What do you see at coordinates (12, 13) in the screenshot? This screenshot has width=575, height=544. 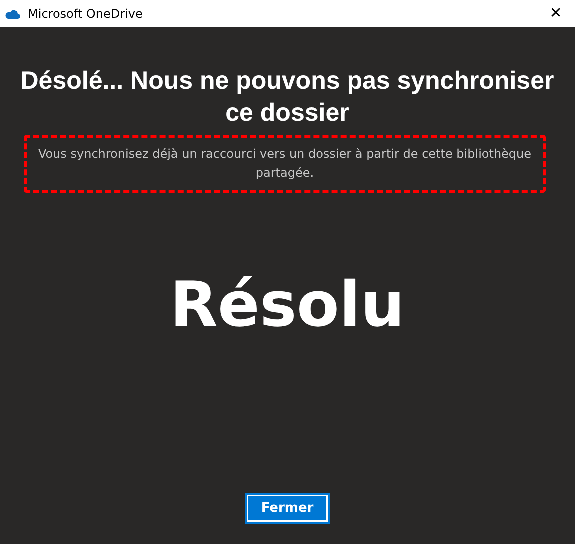 I see `cloud-icon` at bounding box center [12, 13].